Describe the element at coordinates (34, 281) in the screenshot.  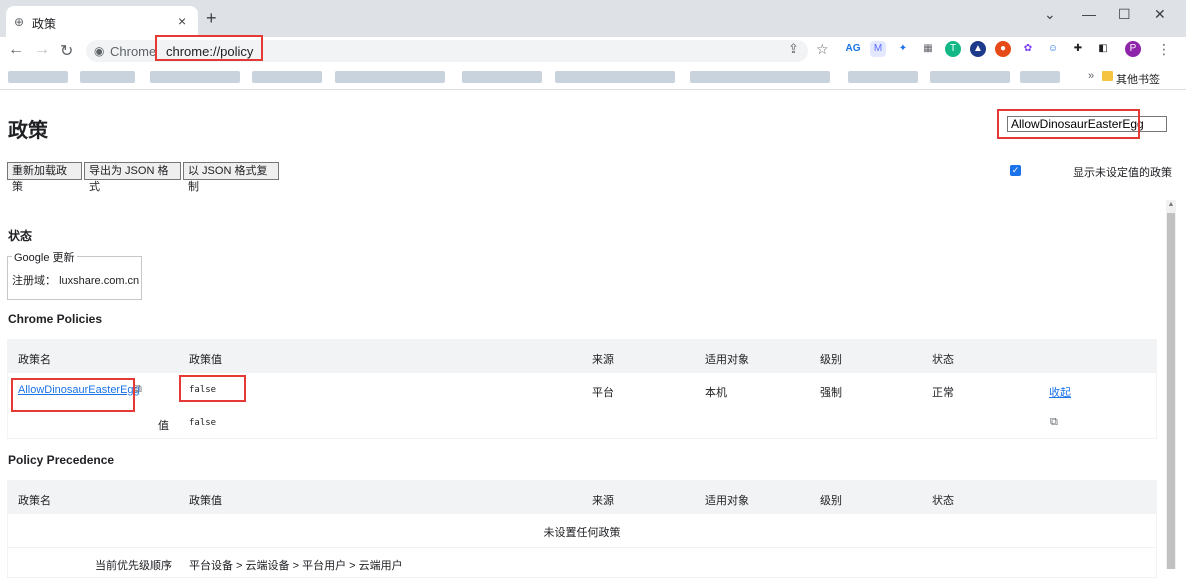
I see `domain-label: 注册域：` at that location.